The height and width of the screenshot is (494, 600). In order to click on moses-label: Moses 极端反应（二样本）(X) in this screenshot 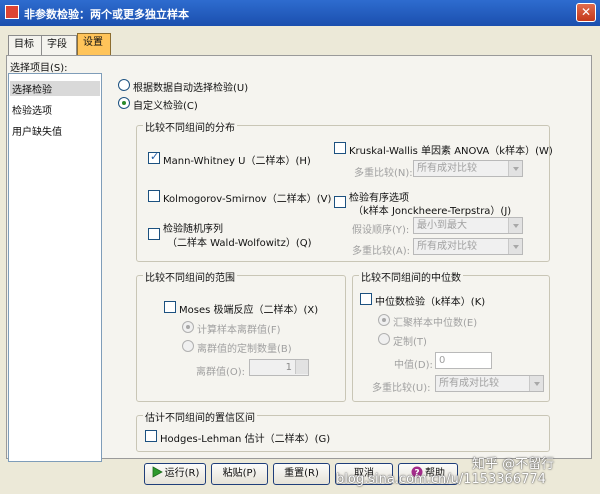, I will do `click(249, 310)`.